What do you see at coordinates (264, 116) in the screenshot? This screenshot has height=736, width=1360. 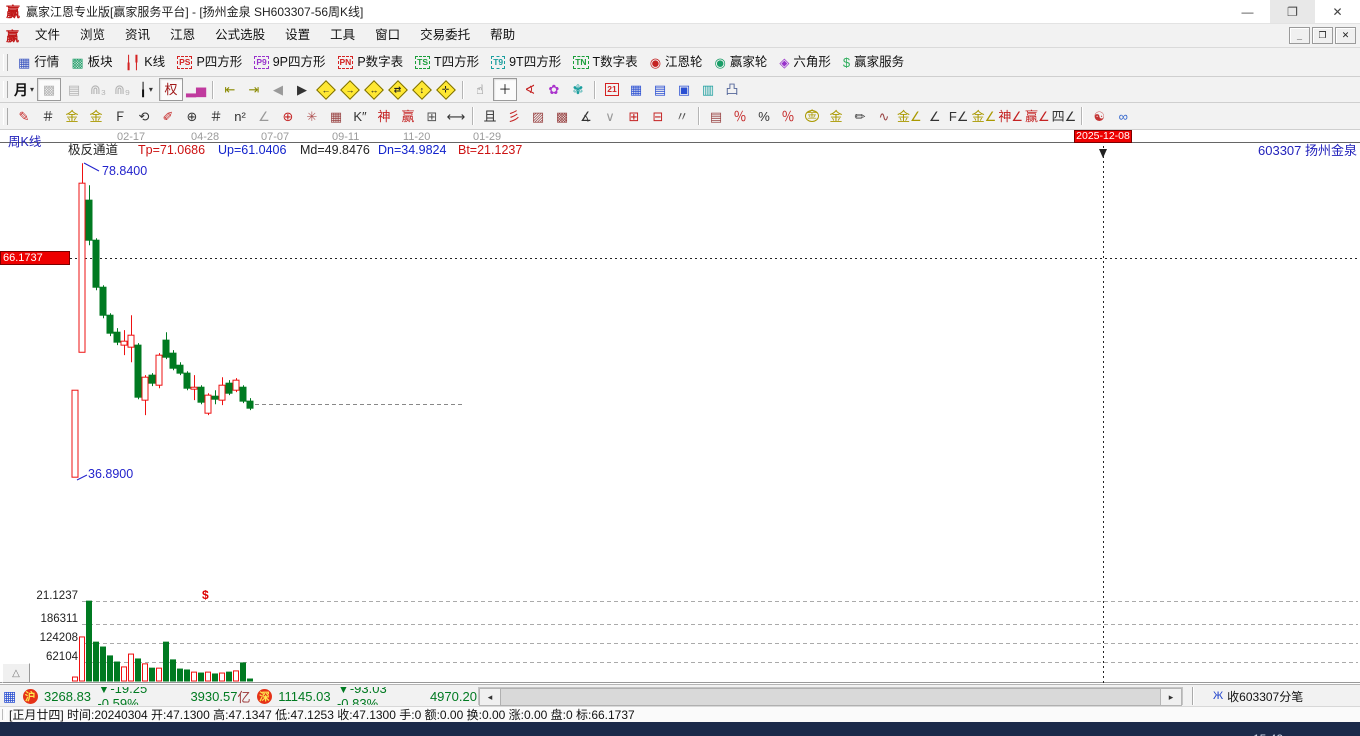 I see `angle-tool-button: ∠` at bounding box center [264, 116].